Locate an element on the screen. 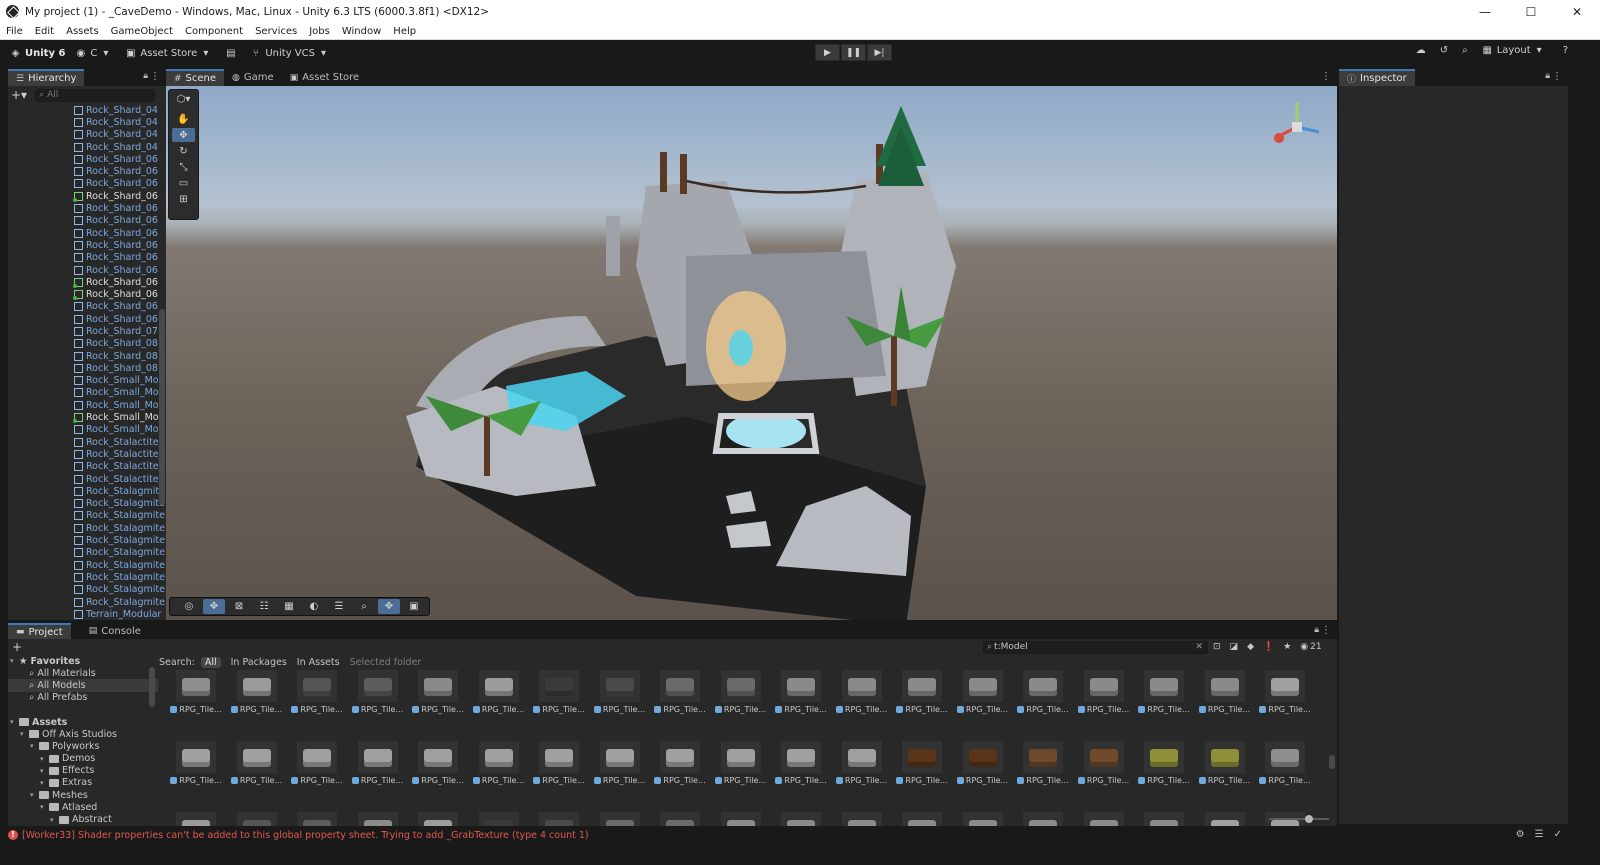 Image resolution: width=1600 pixels, height=865 pixels. project-search-input: ⌕ t:Model ✕ is located at coordinates (1095, 647).